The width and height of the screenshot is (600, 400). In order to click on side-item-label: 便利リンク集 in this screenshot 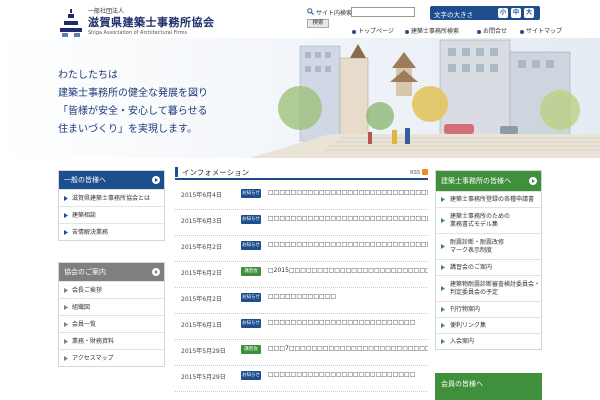, I will do `click(468, 325)`.